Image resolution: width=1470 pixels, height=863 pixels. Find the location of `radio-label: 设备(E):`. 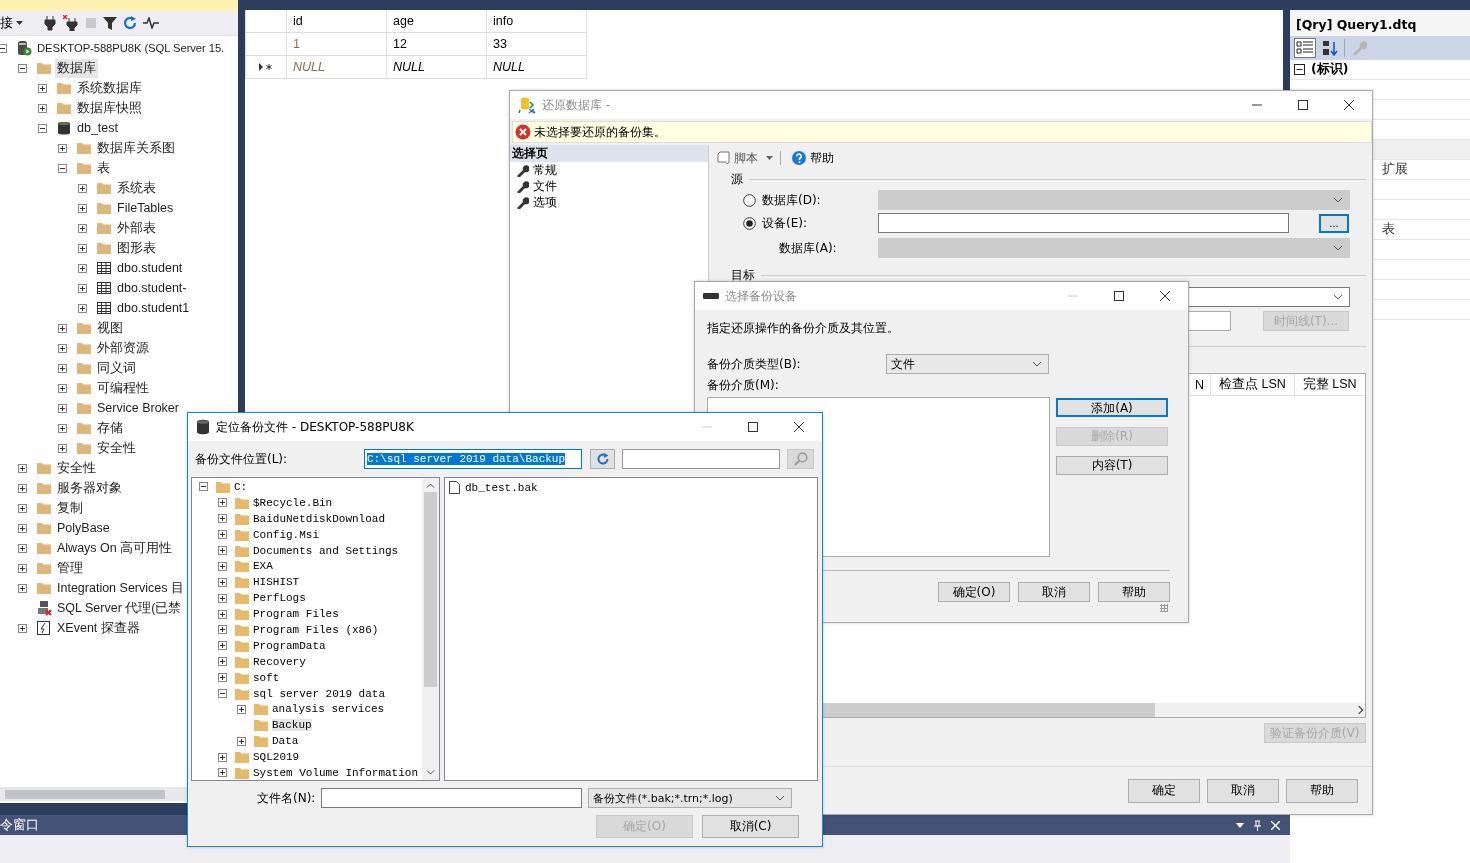

radio-label: 设备(E): is located at coordinates (784, 223).